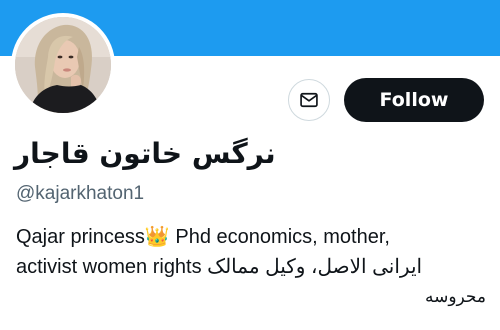  What do you see at coordinates (145, 153) in the screenshot?
I see `display-name: نرگس خاتون قاجار` at bounding box center [145, 153].